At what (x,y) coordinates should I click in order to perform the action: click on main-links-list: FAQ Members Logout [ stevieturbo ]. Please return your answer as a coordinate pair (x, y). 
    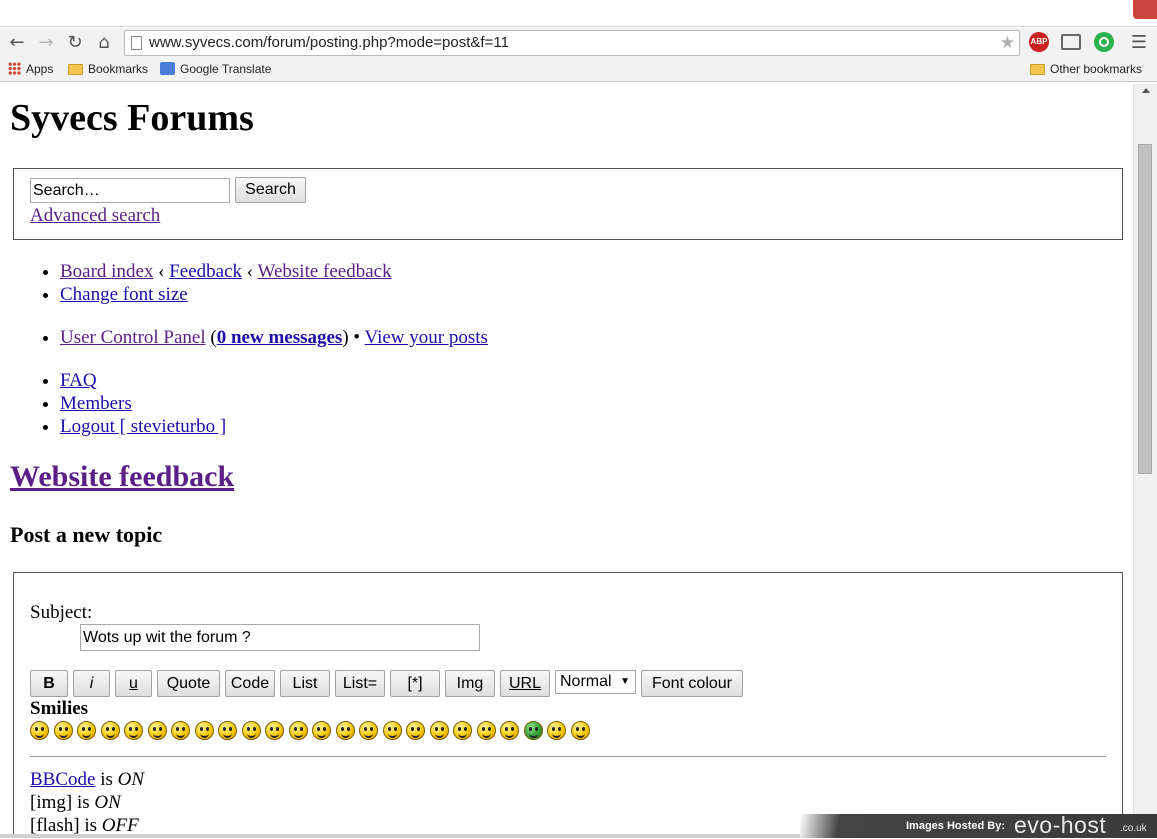
    Looking at the image, I should click on (113, 403).